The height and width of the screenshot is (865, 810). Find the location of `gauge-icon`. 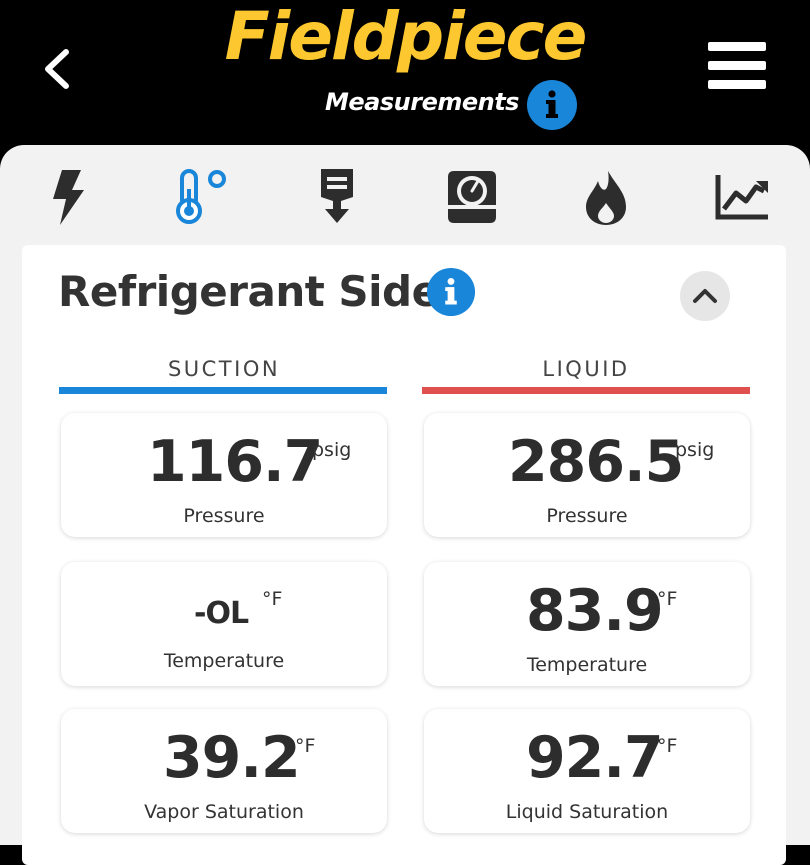

gauge-icon is located at coordinates (472, 197).